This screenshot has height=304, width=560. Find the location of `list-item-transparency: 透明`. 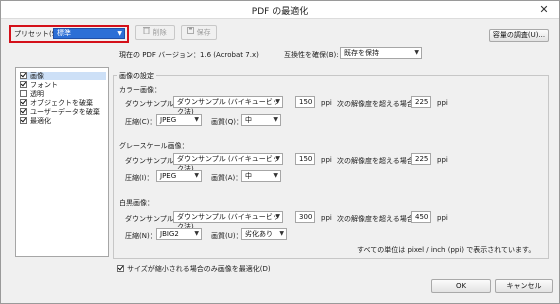

list-item-transparency: 透明 is located at coordinates (32, 94).